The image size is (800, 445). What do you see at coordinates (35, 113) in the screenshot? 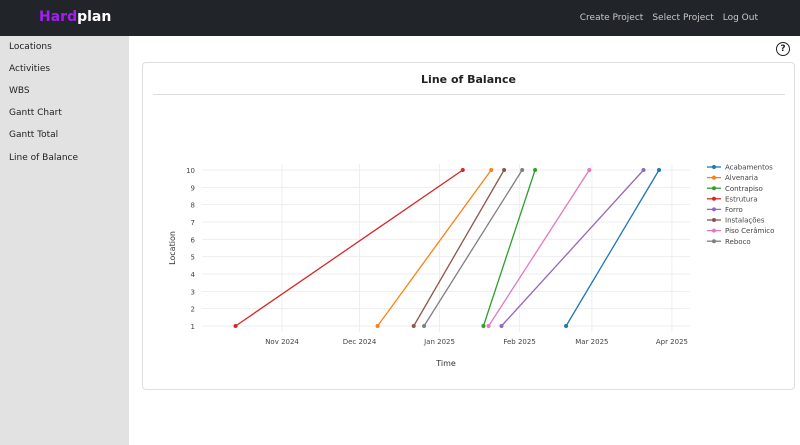
I see `sidebar-item-gantt-chart: Gantt Chart` at bounding box center [35, 113].